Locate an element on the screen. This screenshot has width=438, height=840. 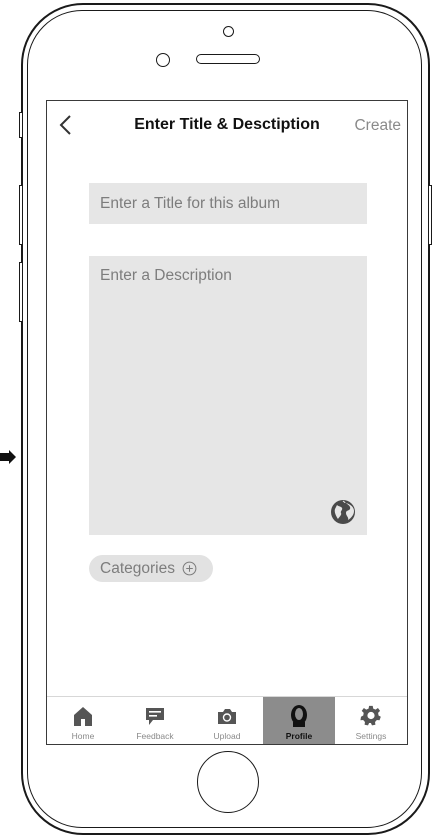
tab-home: Home is located at coordinates (83, 720).